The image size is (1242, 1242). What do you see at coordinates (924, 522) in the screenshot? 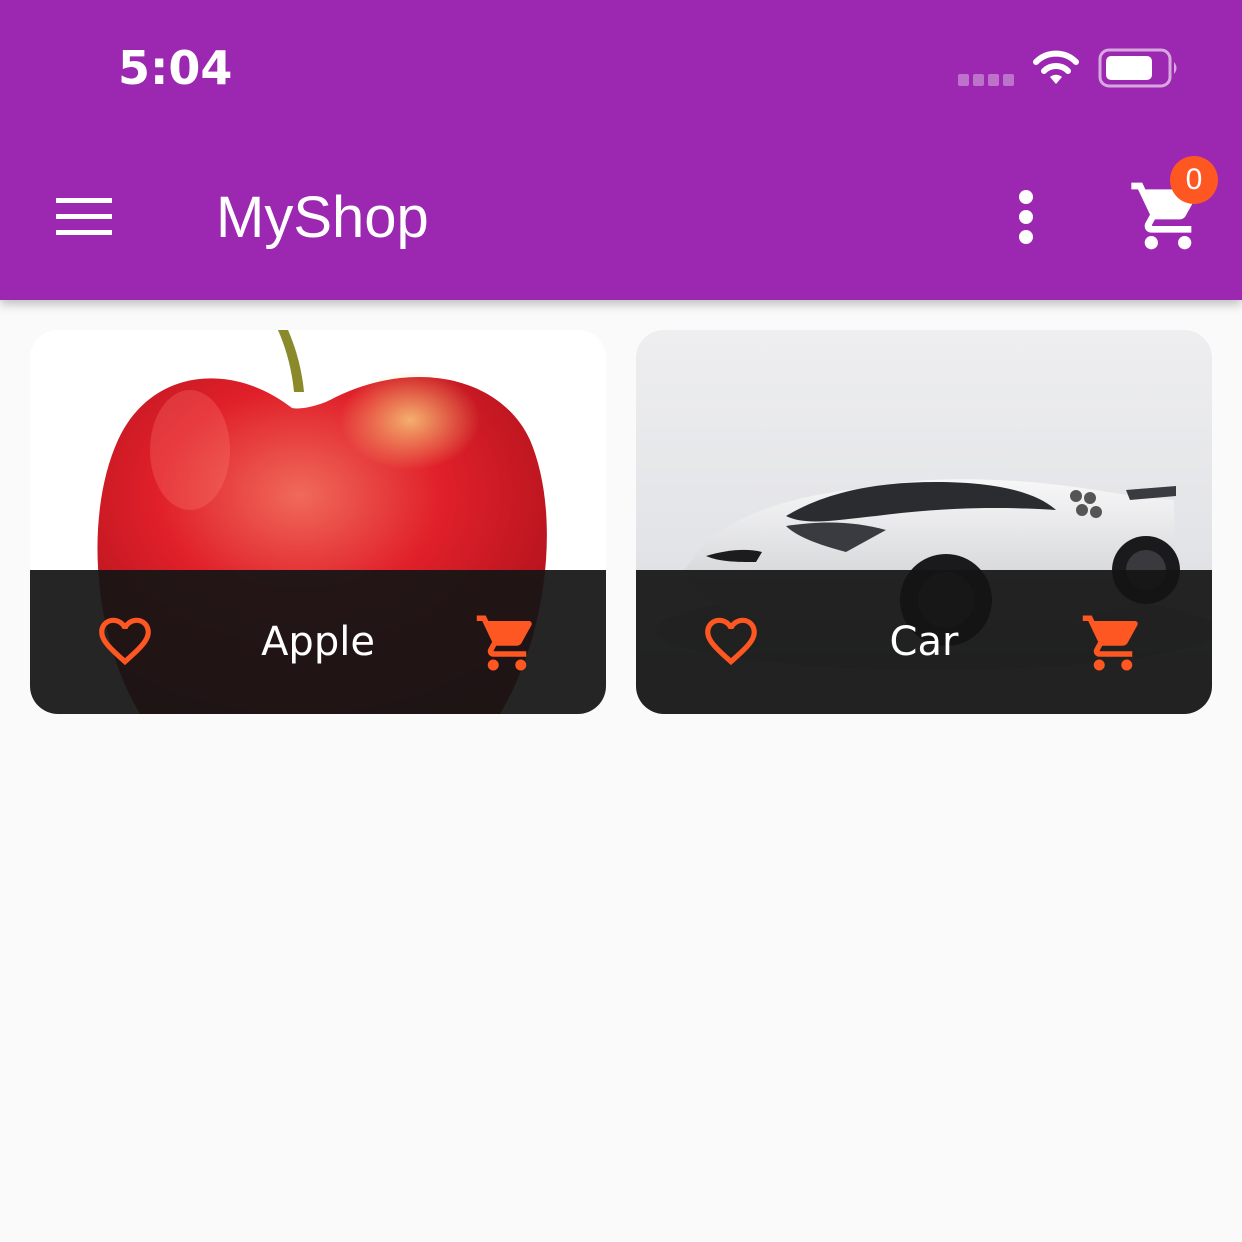
I see `product-card-car: Car` at bounding box center [924, 522].